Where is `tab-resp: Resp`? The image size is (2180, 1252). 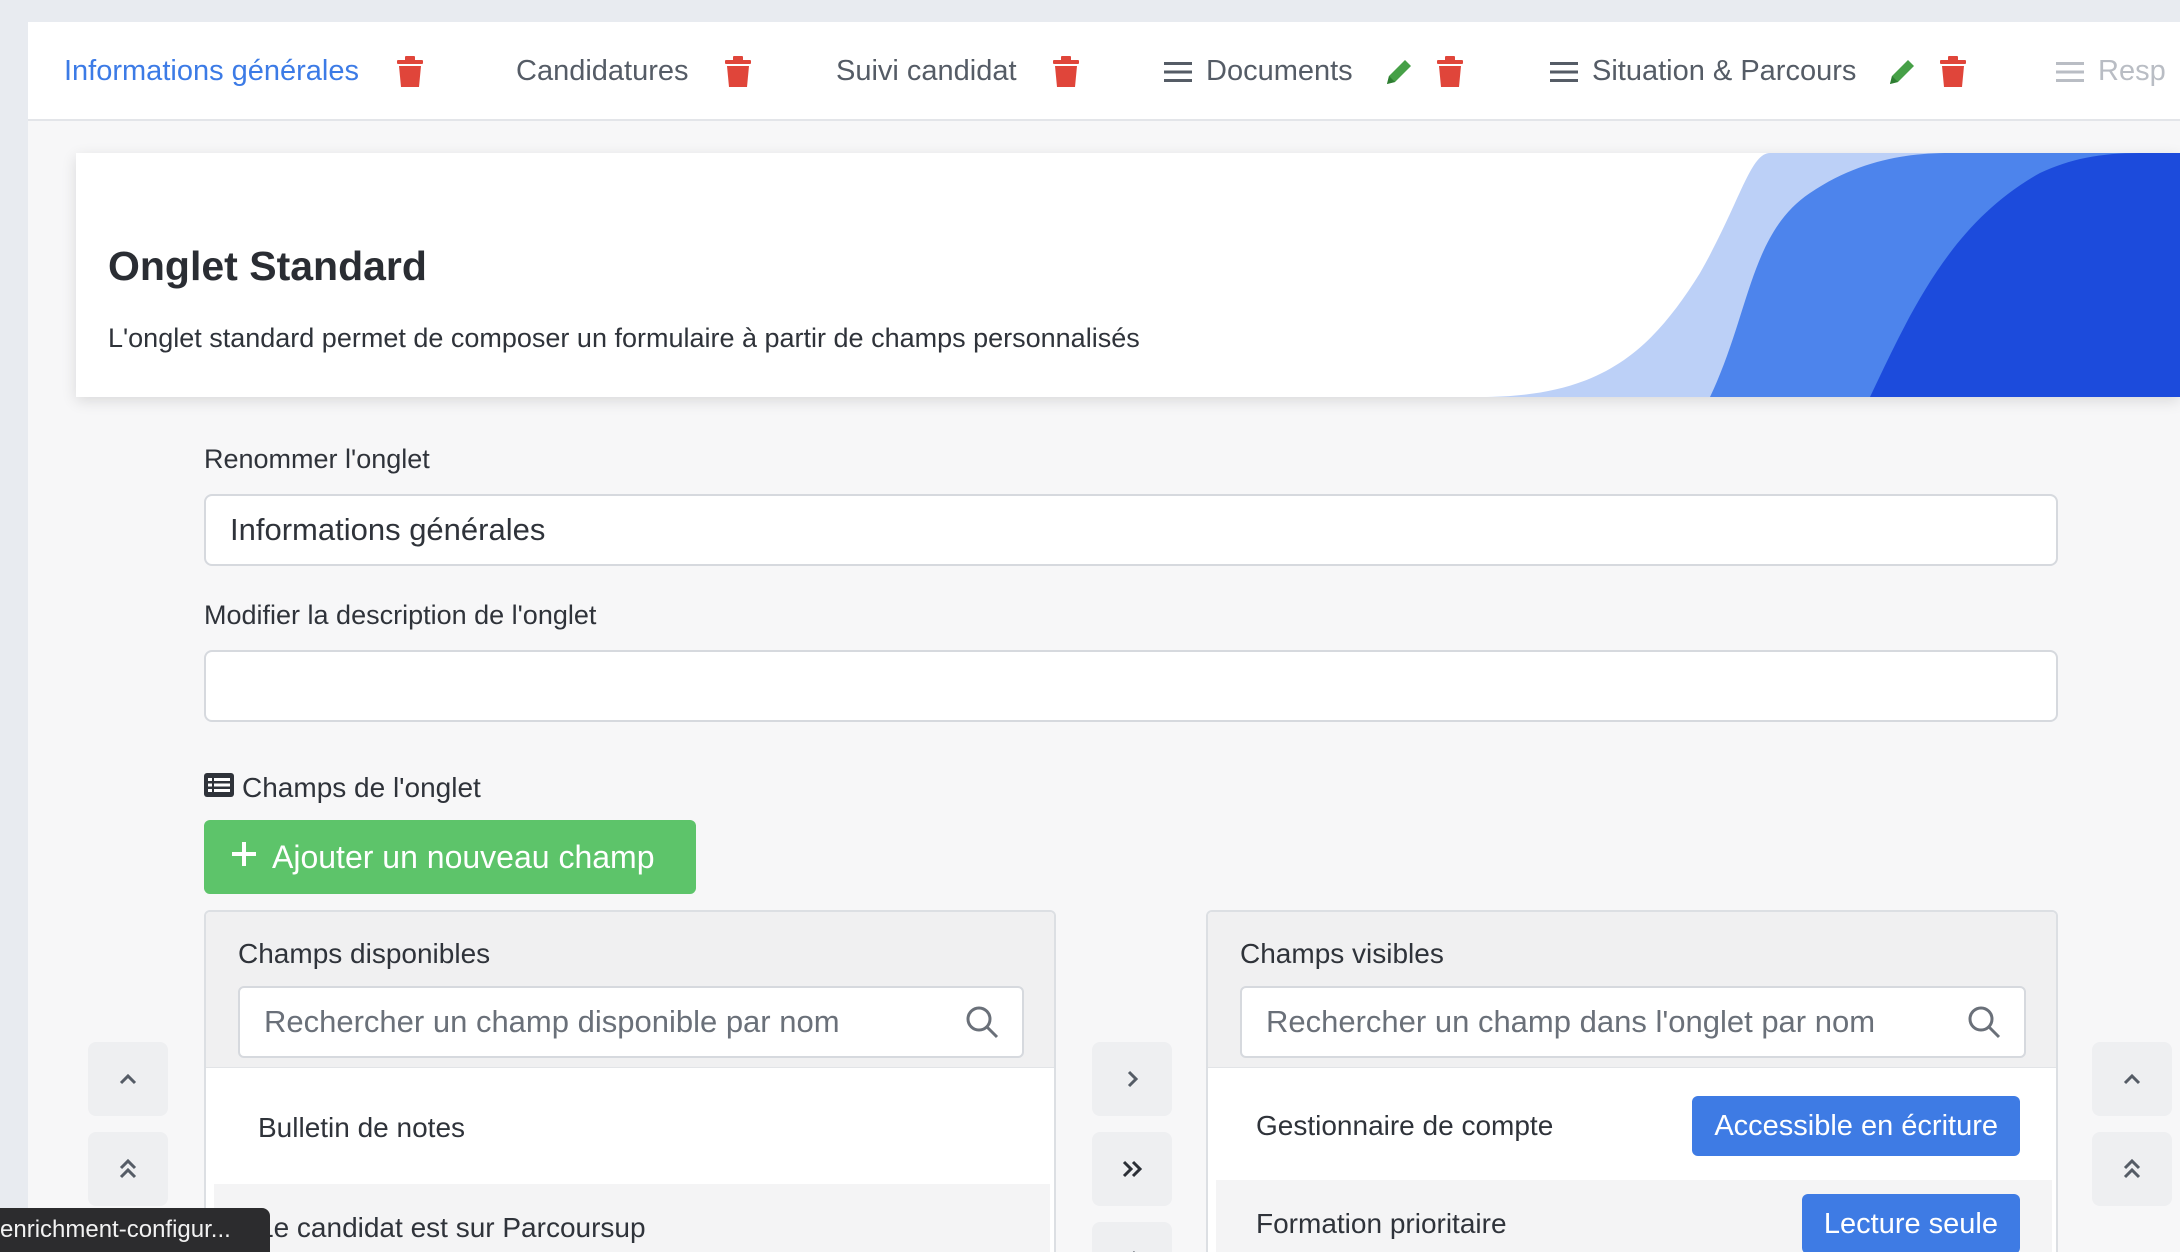
tab-resp: Resp is located at coordinates (2111, 70).